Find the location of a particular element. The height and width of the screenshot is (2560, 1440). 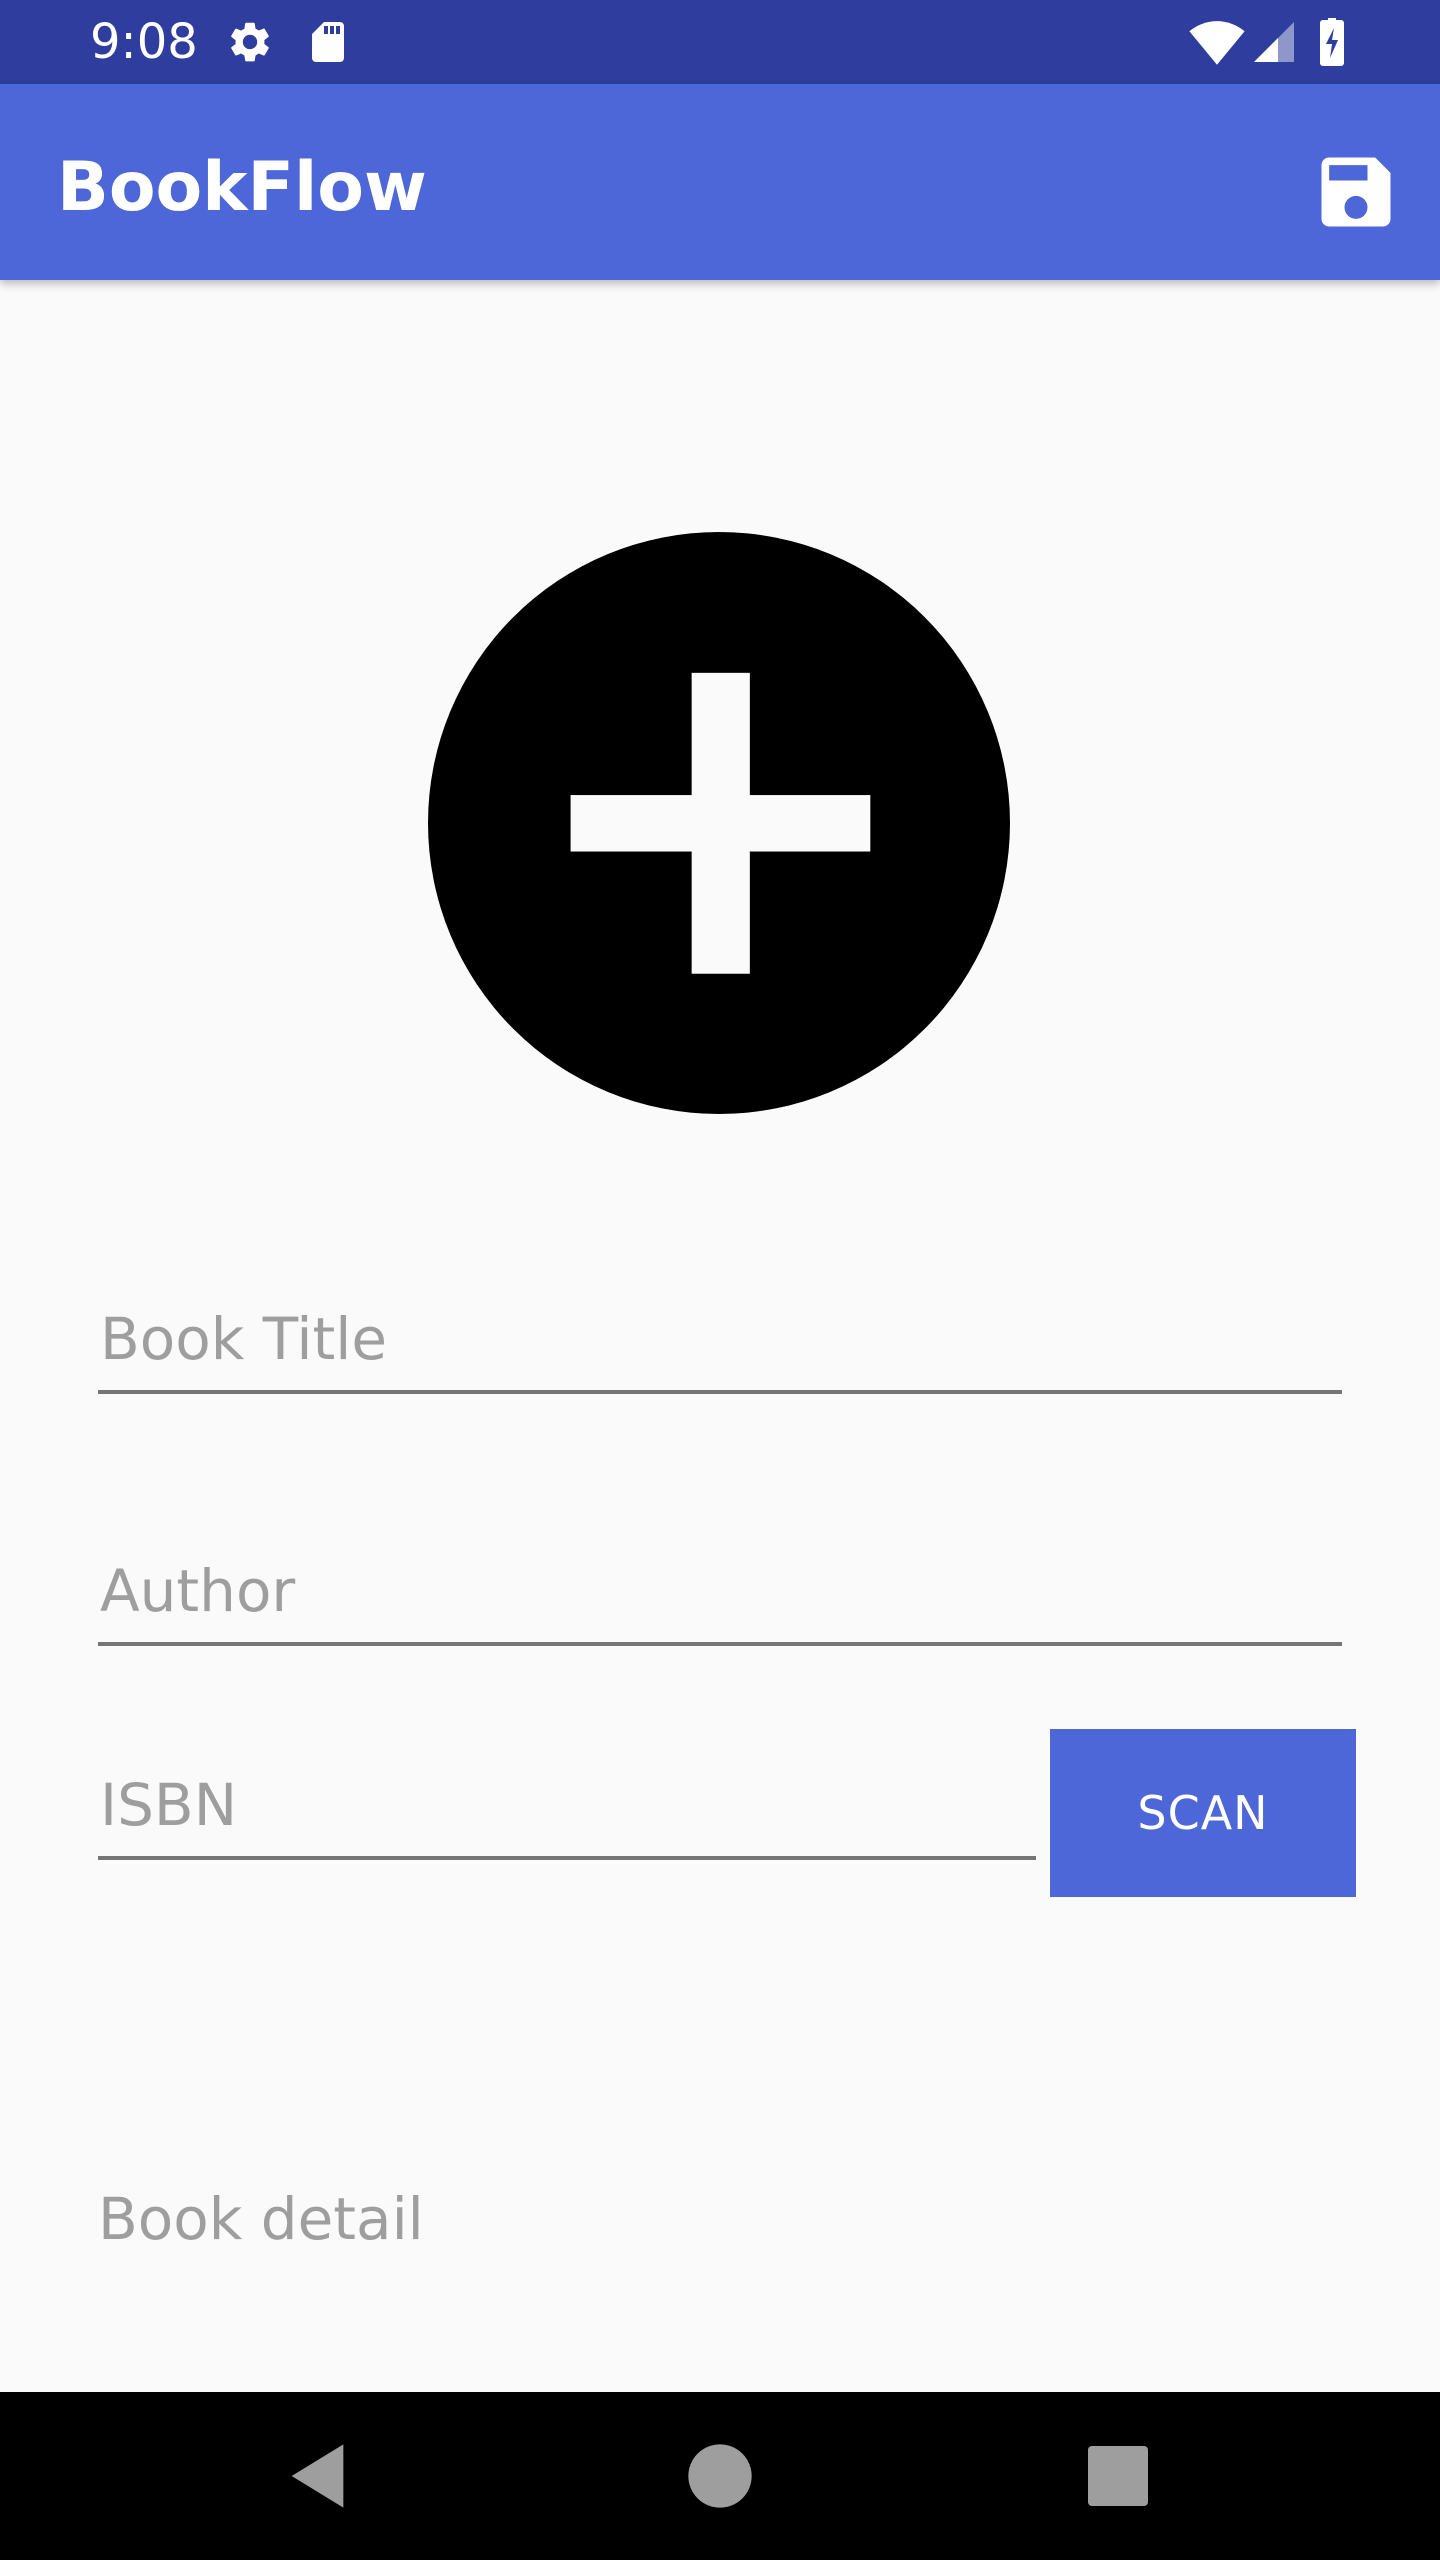

sd-card-icon is located at coordinates (328, 42).